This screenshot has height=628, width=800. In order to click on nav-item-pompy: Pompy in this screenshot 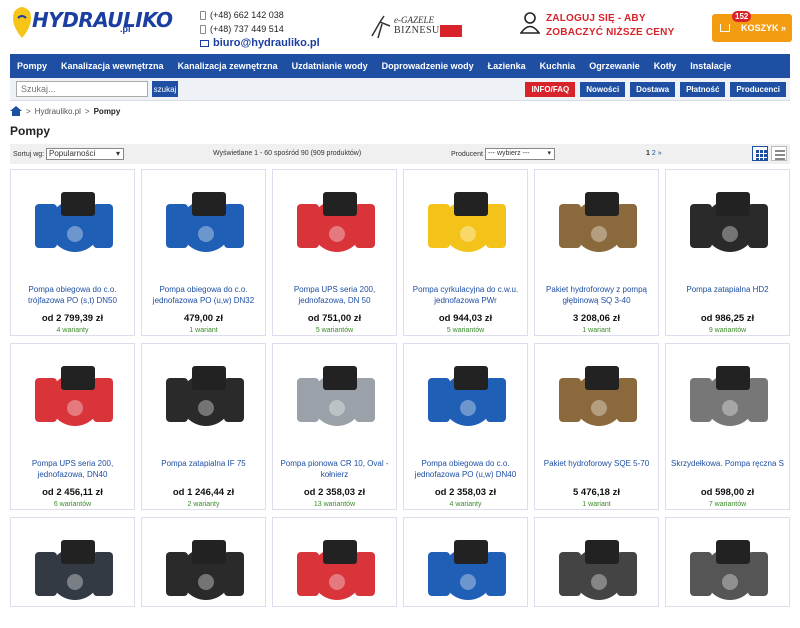, I will do `click(32, 66)`.